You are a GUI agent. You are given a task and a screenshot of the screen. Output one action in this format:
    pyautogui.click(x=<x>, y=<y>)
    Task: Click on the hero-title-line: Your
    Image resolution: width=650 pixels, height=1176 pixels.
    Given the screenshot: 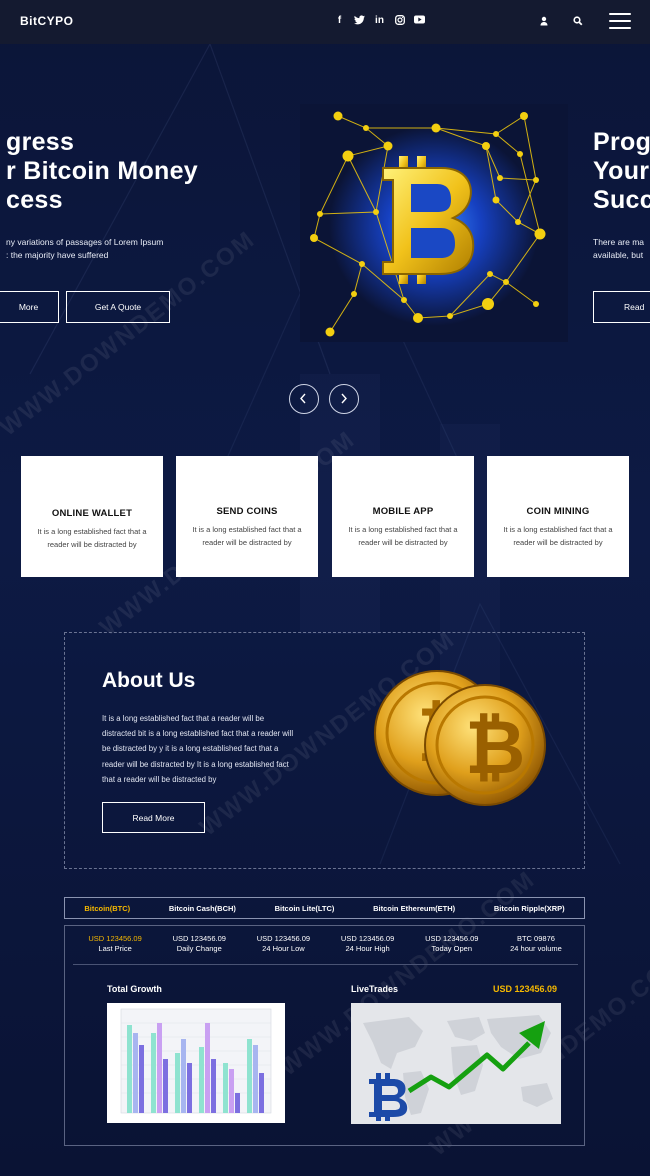 What is the action you would take?
    pyautogui.click(x=621, y=171)
    